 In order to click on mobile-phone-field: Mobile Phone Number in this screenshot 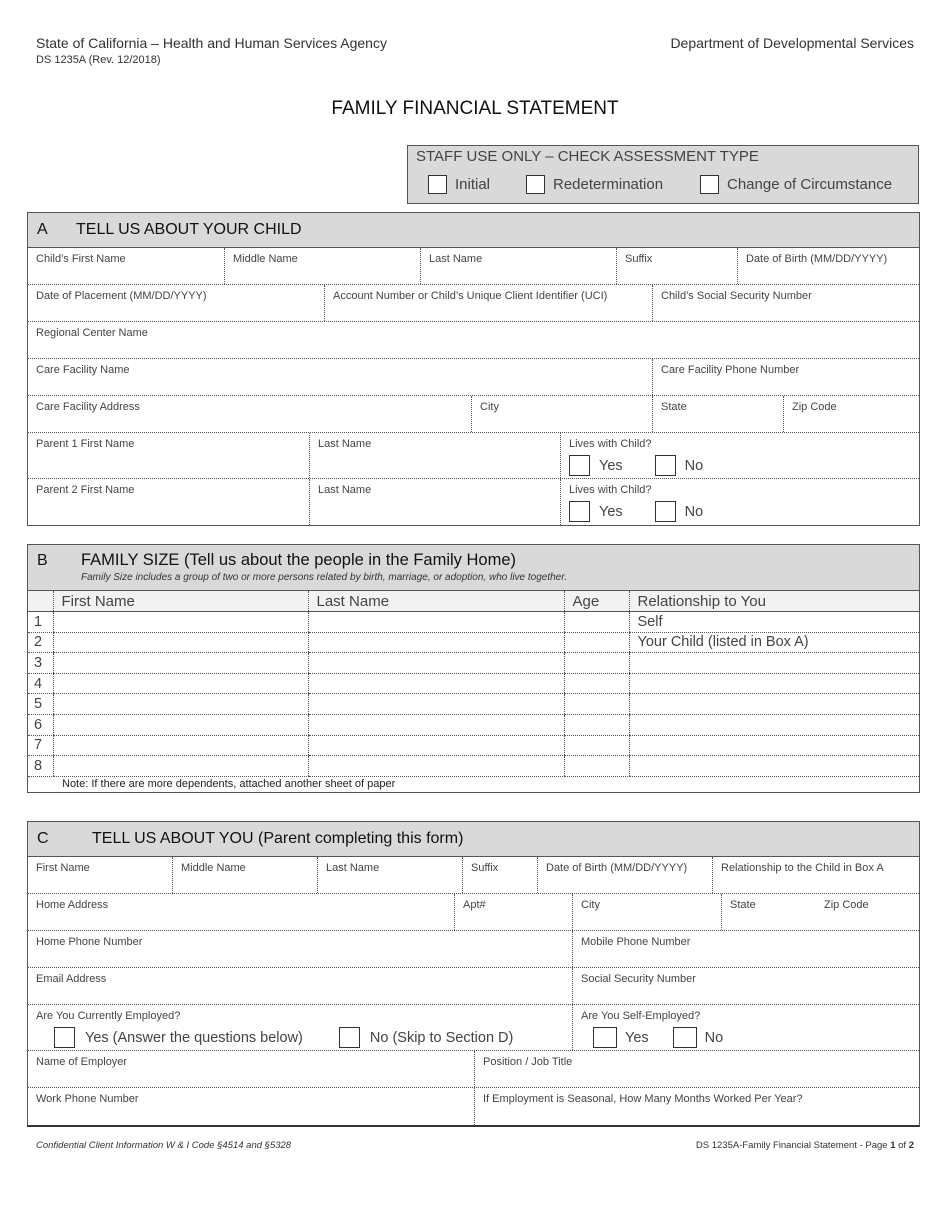, I will do `click(745, 949)`.